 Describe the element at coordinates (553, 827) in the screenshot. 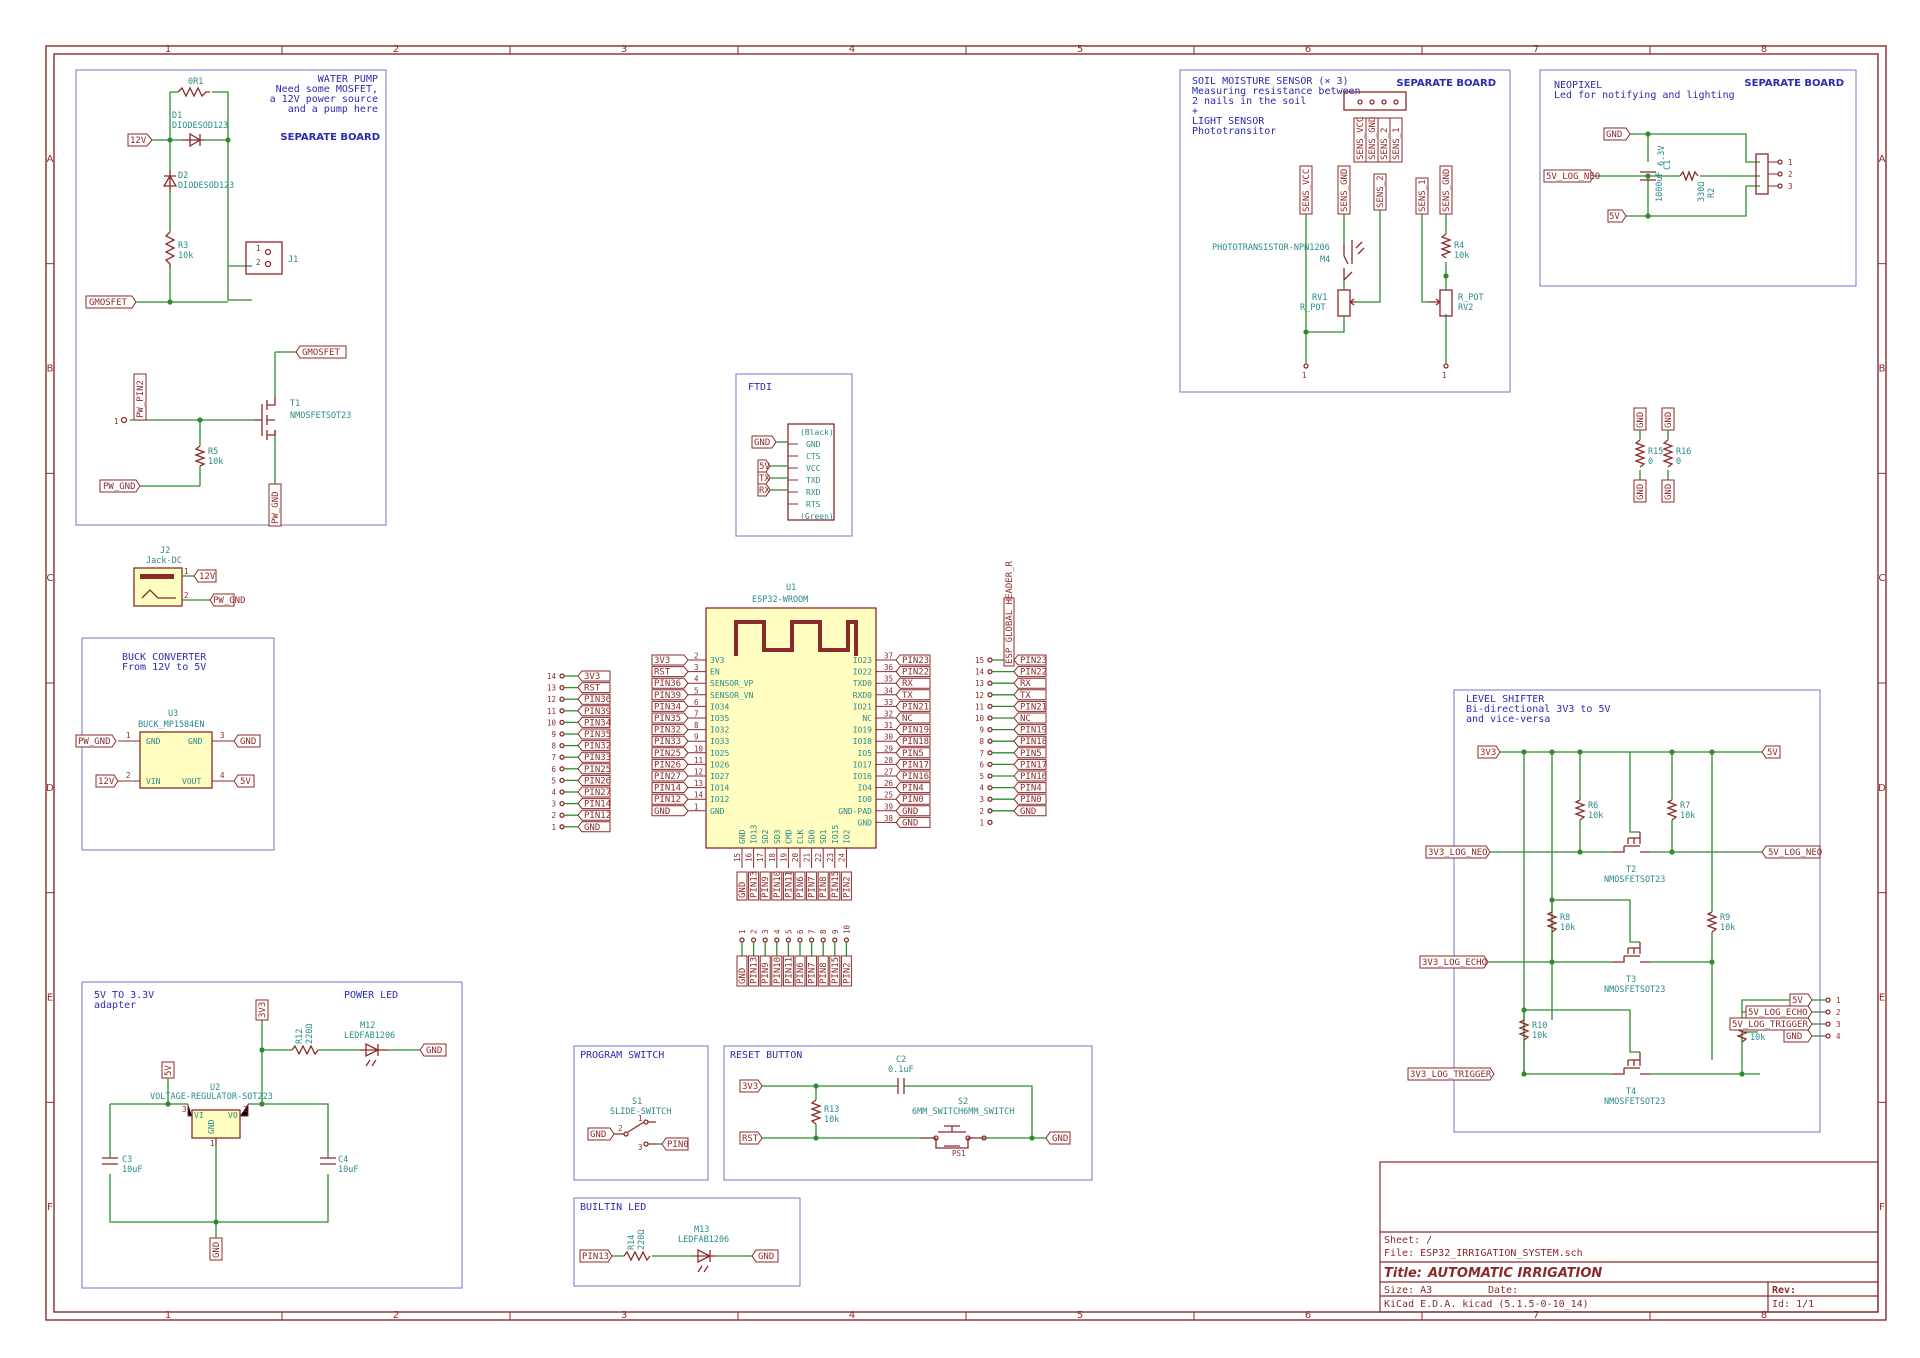

I see `header-pin-number: 1` at that location.